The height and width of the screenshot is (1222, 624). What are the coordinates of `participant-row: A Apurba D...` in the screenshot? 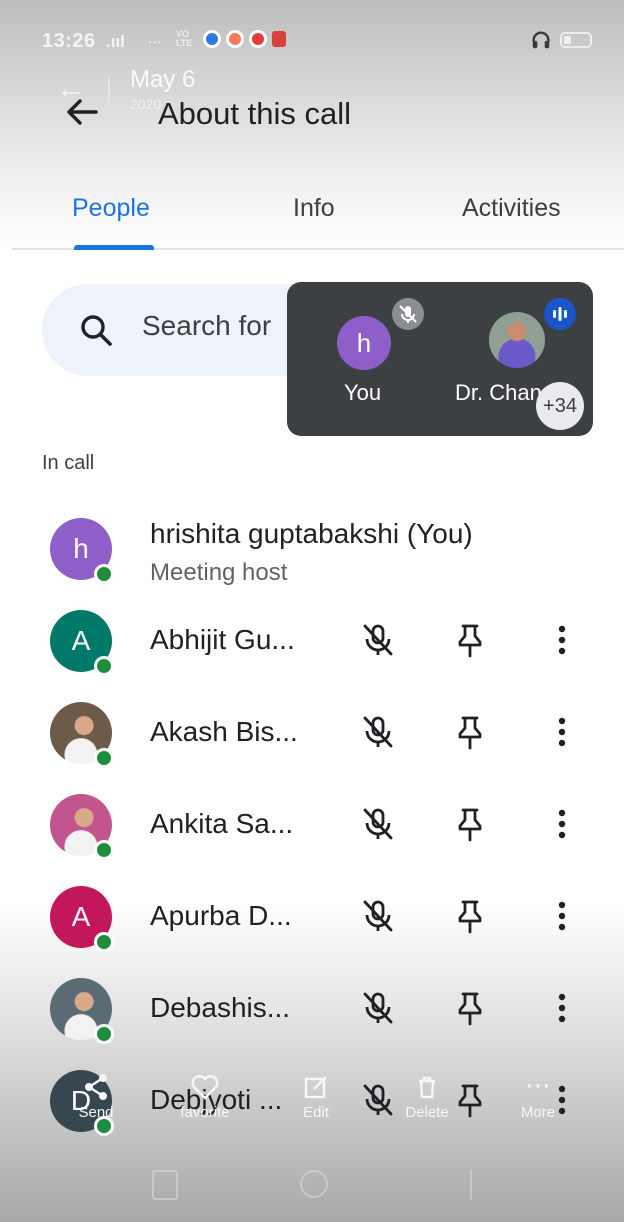 It's located at (312, 917).